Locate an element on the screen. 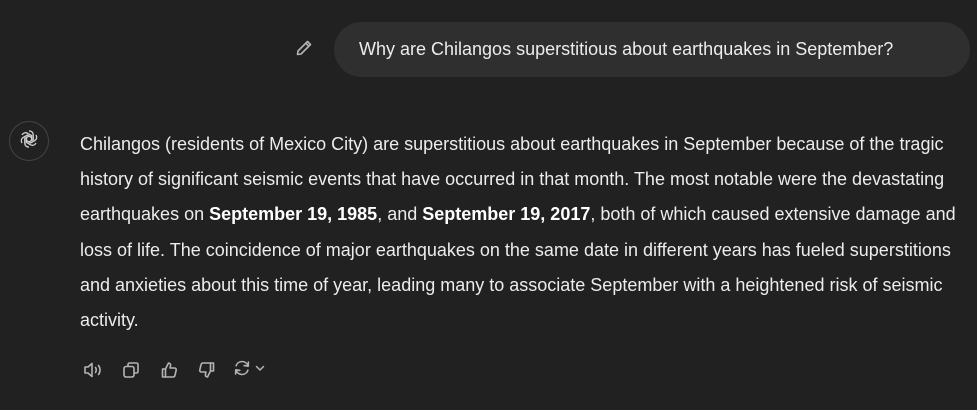  copy-icon is located at coordinates (131, 370).